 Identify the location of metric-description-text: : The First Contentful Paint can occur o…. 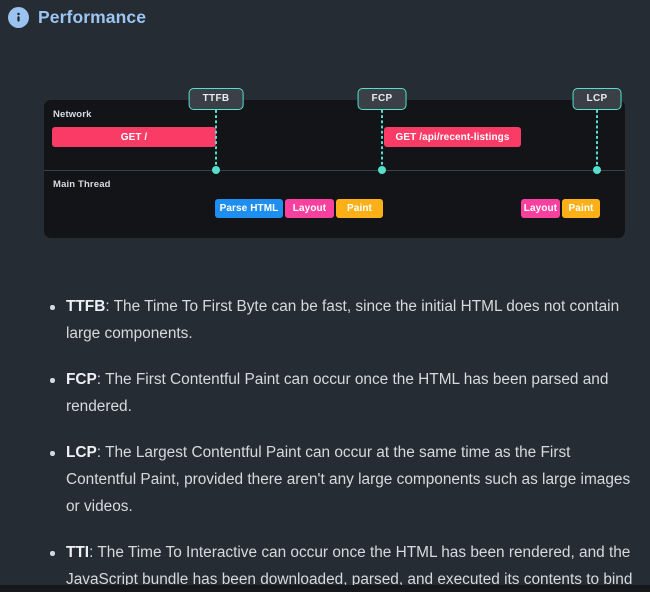
(337, 393).